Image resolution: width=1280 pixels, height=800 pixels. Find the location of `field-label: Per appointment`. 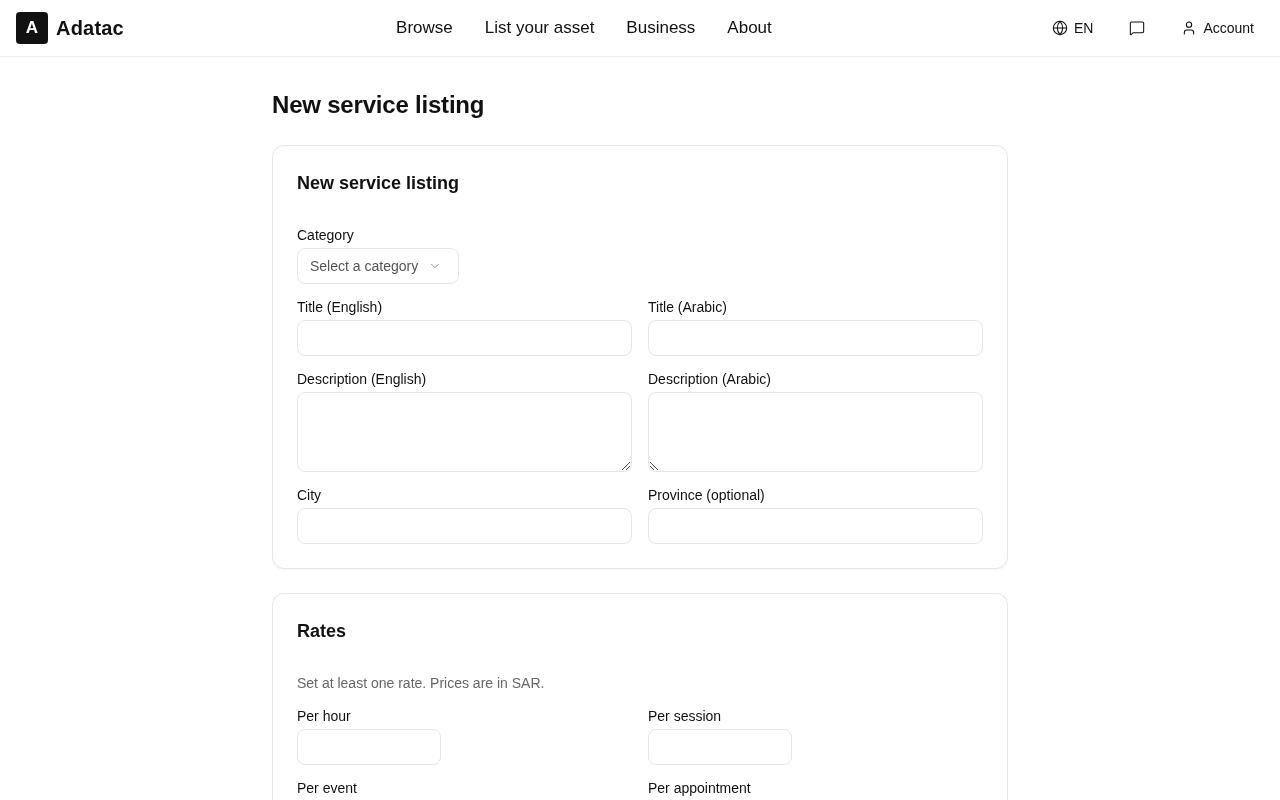

field-label: Per appointment is located at coordinates (699, 788).